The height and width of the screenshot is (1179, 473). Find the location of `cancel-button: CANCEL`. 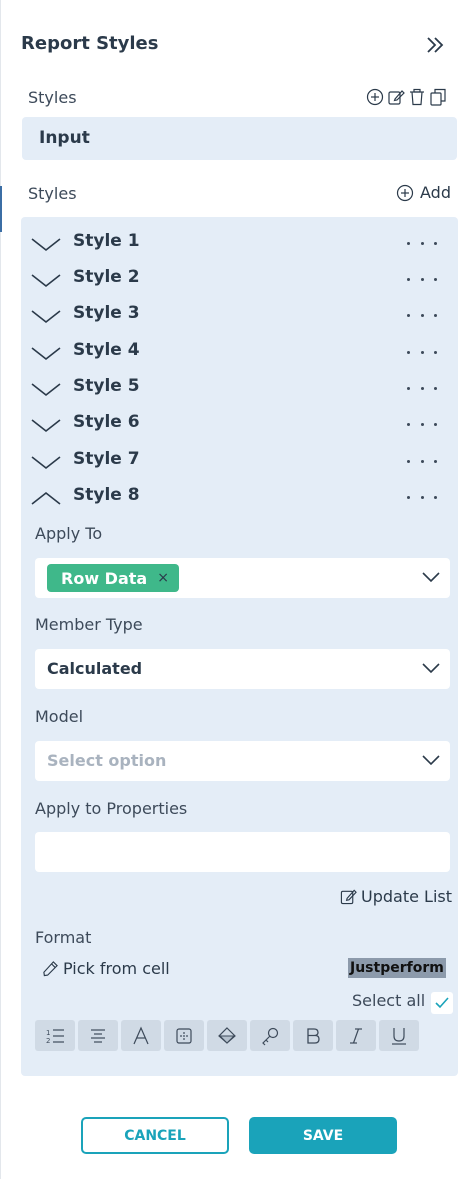

cancel-button: CANCEL is located at coordinates (155, 1135).